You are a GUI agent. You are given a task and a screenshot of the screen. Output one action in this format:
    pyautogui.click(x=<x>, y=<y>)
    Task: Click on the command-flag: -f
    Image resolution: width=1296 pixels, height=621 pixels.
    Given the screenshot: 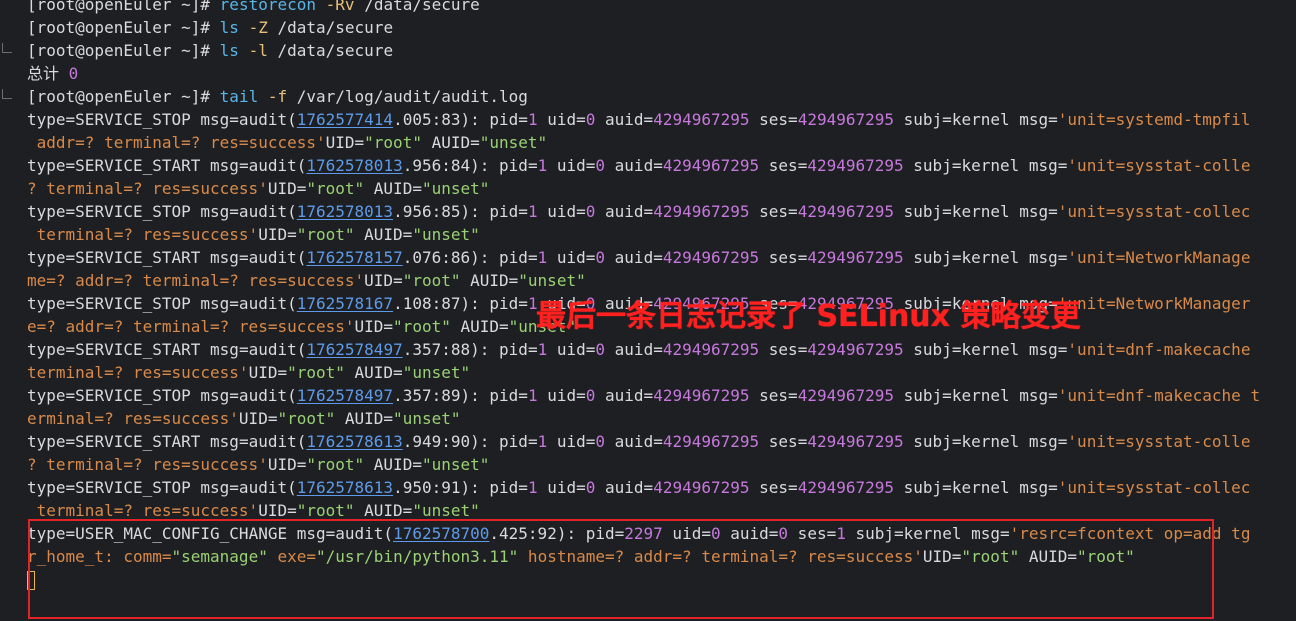 What is the action you would take?
    pyautogui.click(x=277, y=96)
    